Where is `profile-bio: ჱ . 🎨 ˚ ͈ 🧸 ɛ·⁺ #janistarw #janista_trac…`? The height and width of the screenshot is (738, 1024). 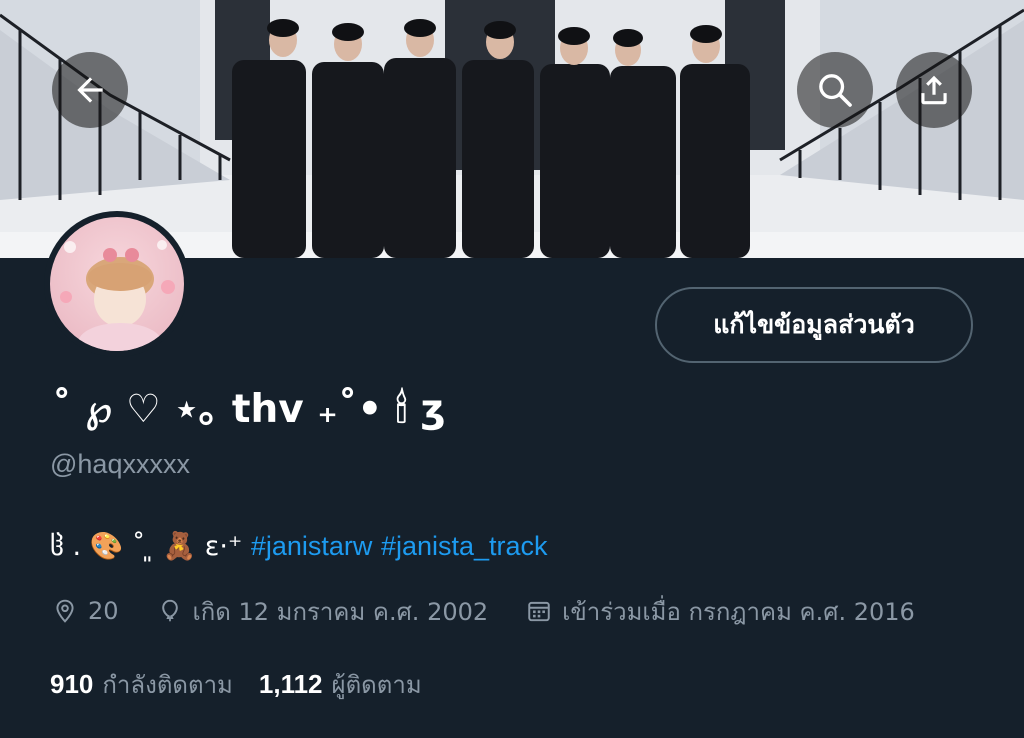 profile-bio: ჱ . 🎨 ˚ ͈ 🧸 ɛ·⁺ #janistarw #janista_trac… is located at coordinates (299, 546).